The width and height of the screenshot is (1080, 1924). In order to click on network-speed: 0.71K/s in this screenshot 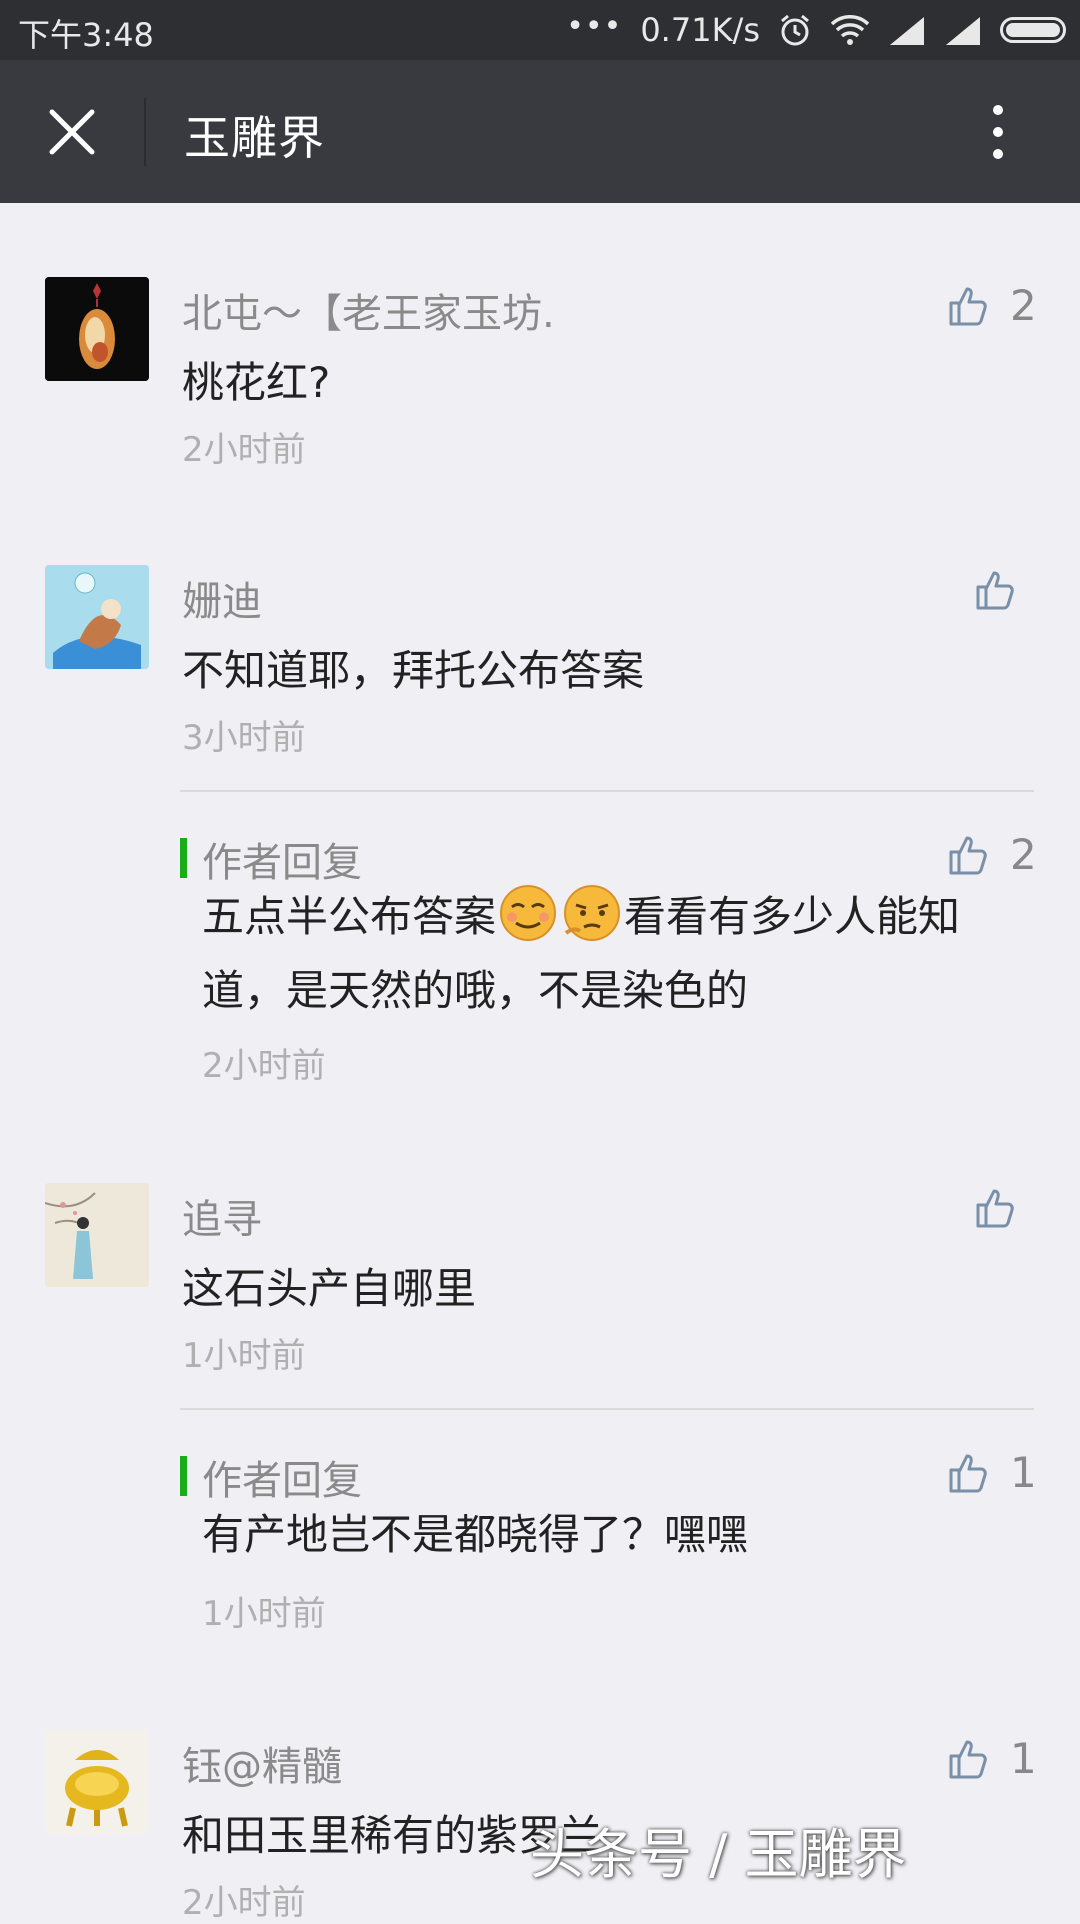, I will do `click(700, 30)`.